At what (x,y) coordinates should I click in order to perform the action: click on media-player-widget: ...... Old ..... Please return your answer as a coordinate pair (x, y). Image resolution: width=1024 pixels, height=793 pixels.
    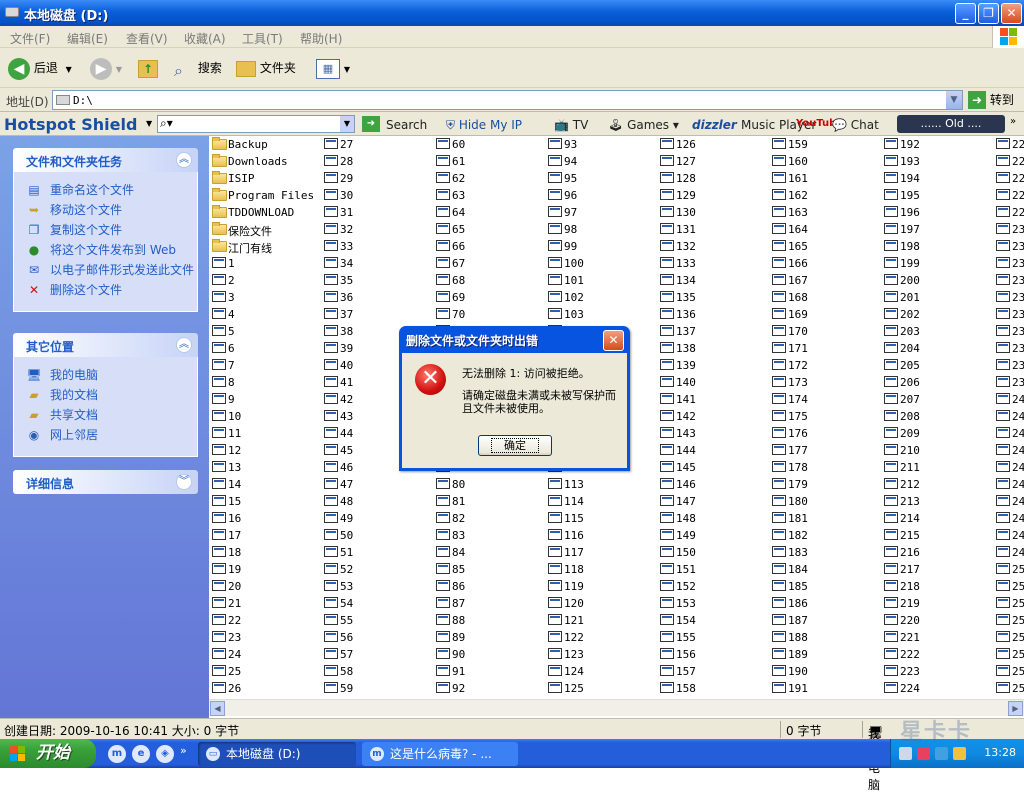
    Looking at the image, I should click on (951, 124).